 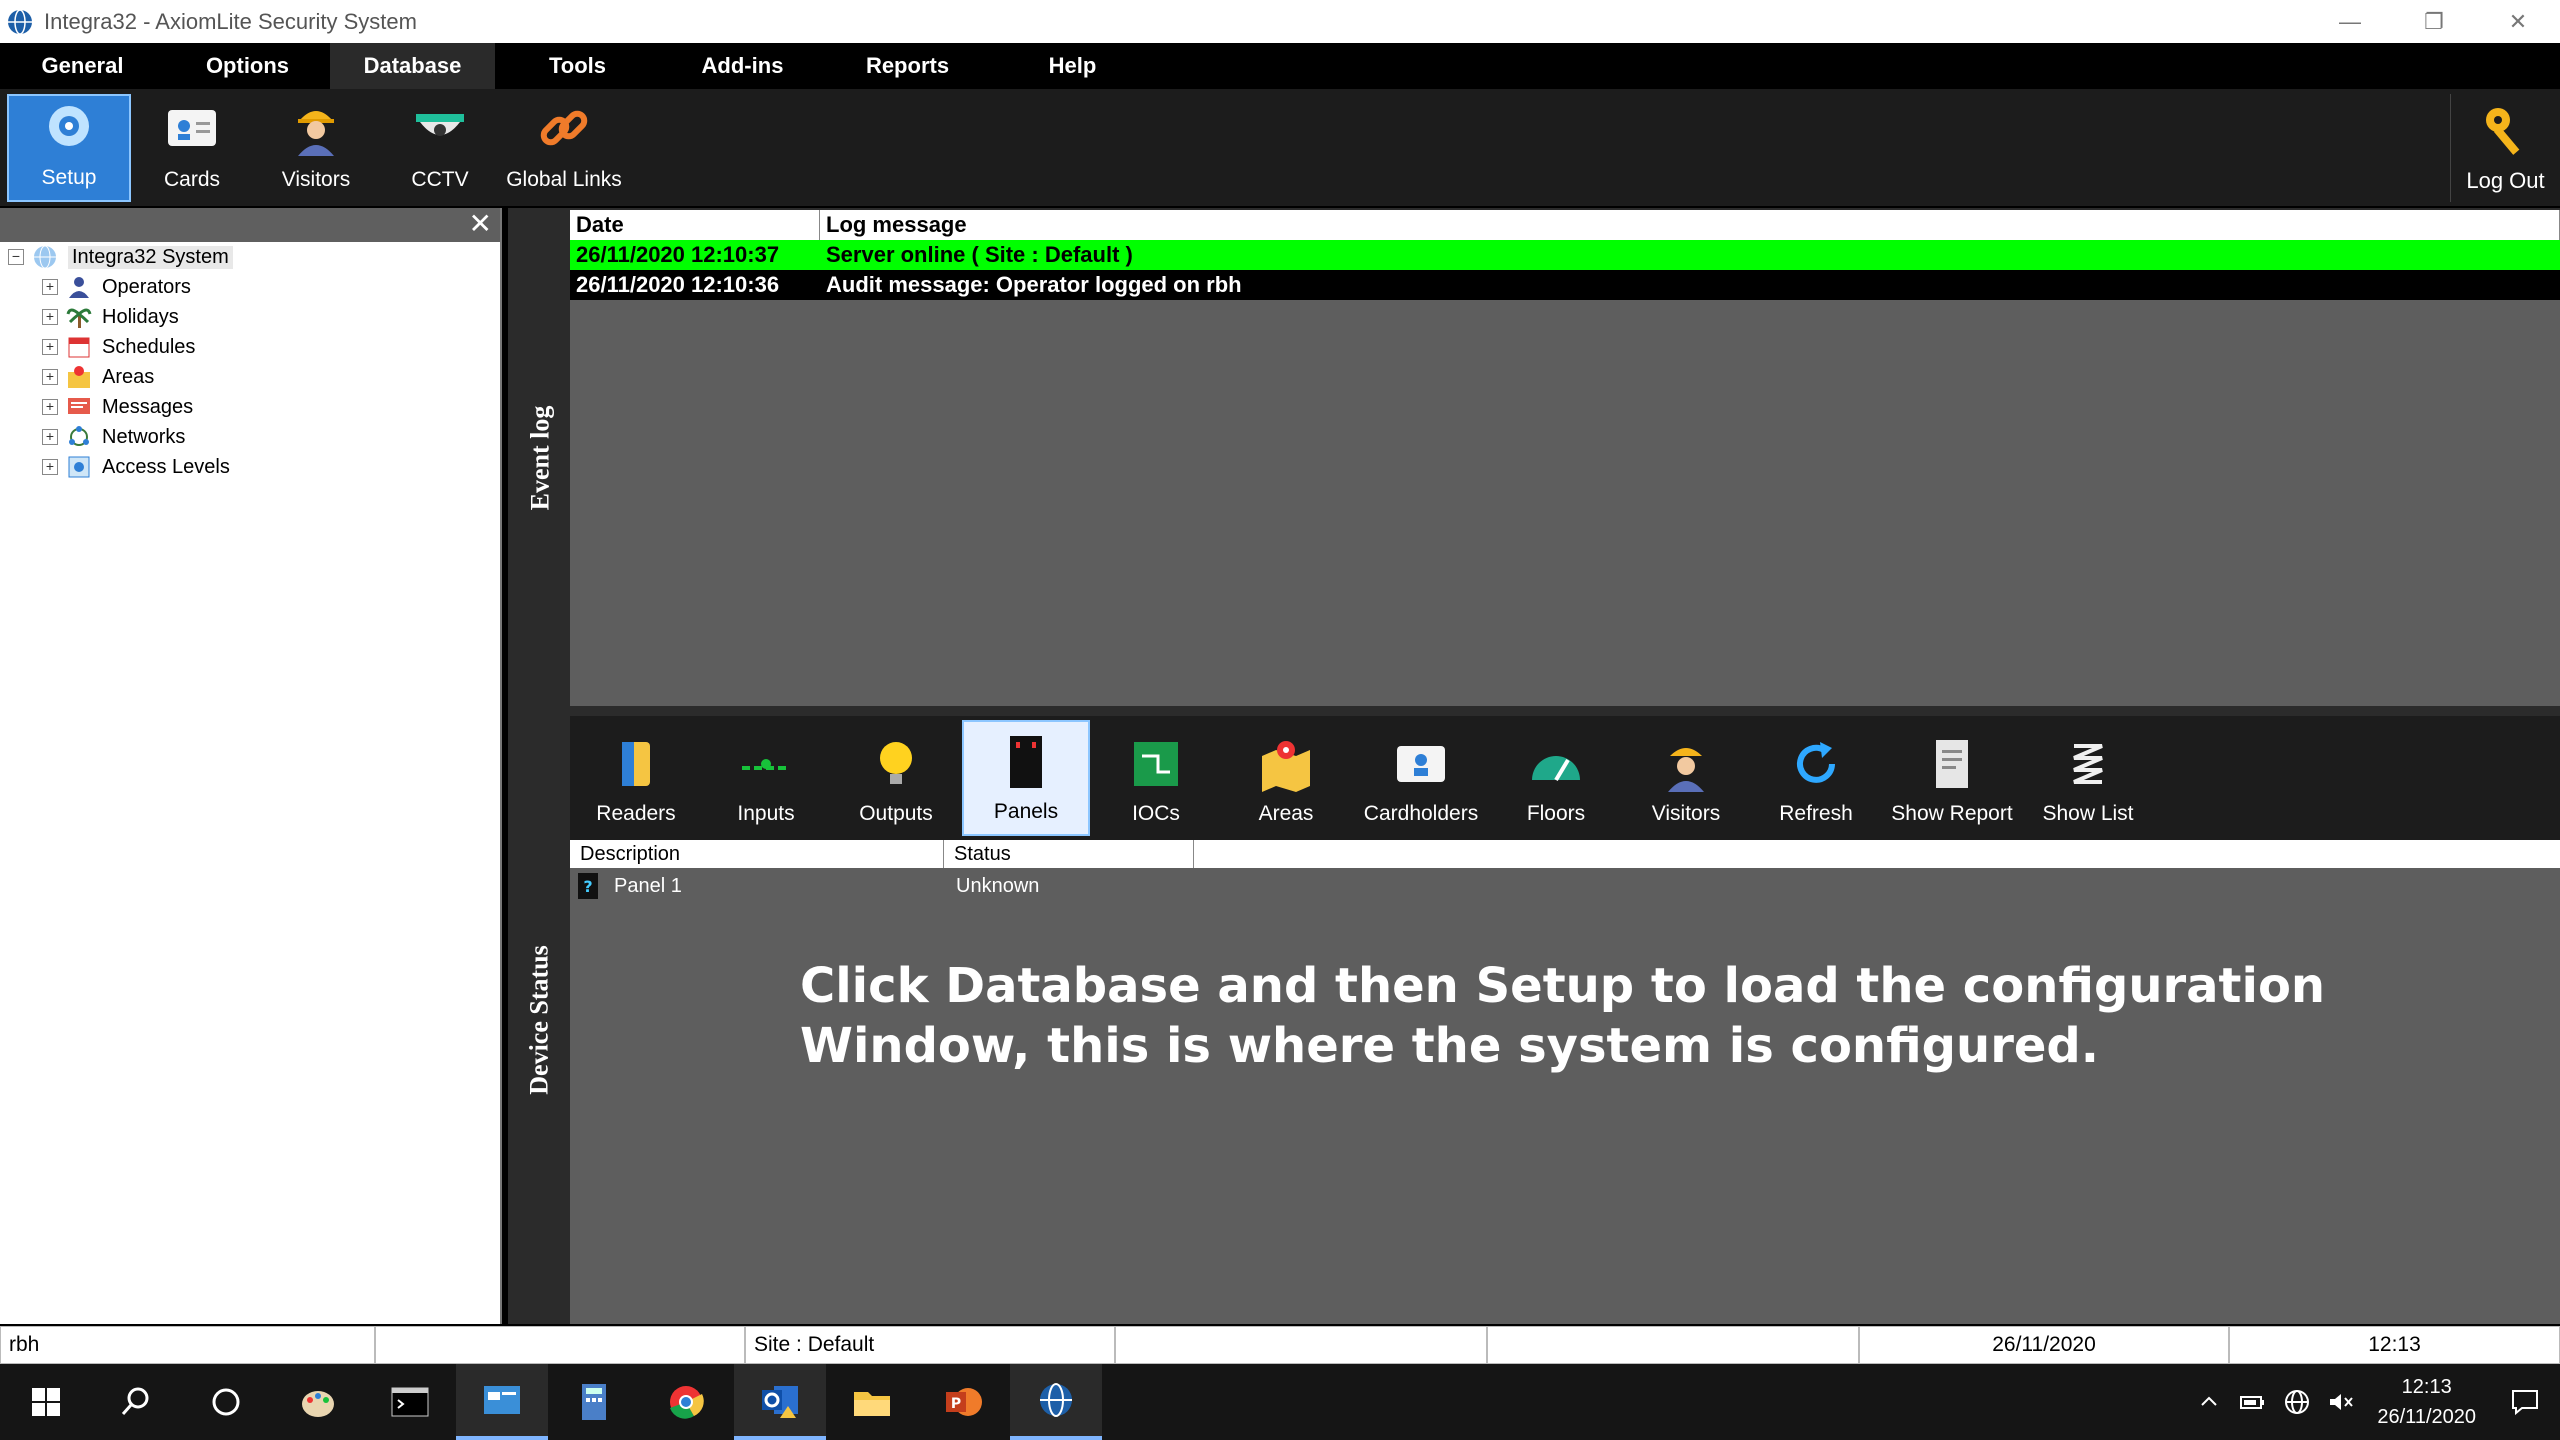 I want to click on global-links-button: Global Links, so click(x=564, y=148).